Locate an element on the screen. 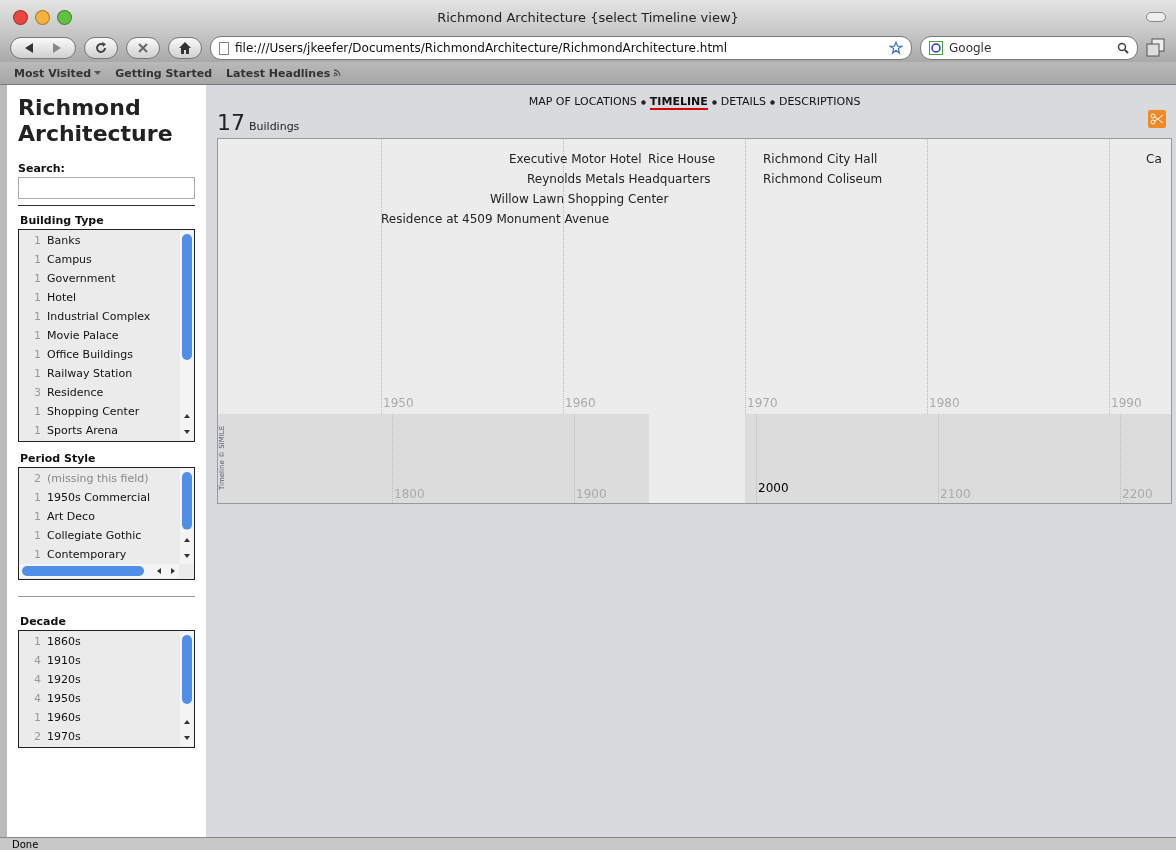  year-label: 1960 is located at coordinates (580, 403).